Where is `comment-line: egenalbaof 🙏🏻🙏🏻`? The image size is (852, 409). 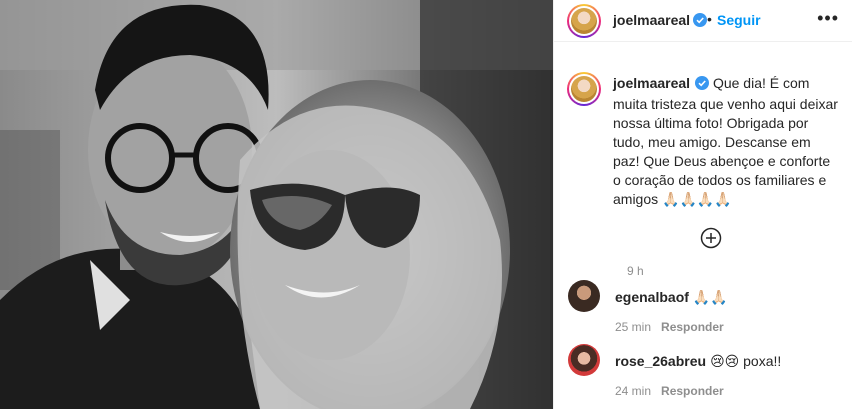
comment-line: egenalbaof 🙏🏻🙏🏻 is located at coordinates (671, 297).